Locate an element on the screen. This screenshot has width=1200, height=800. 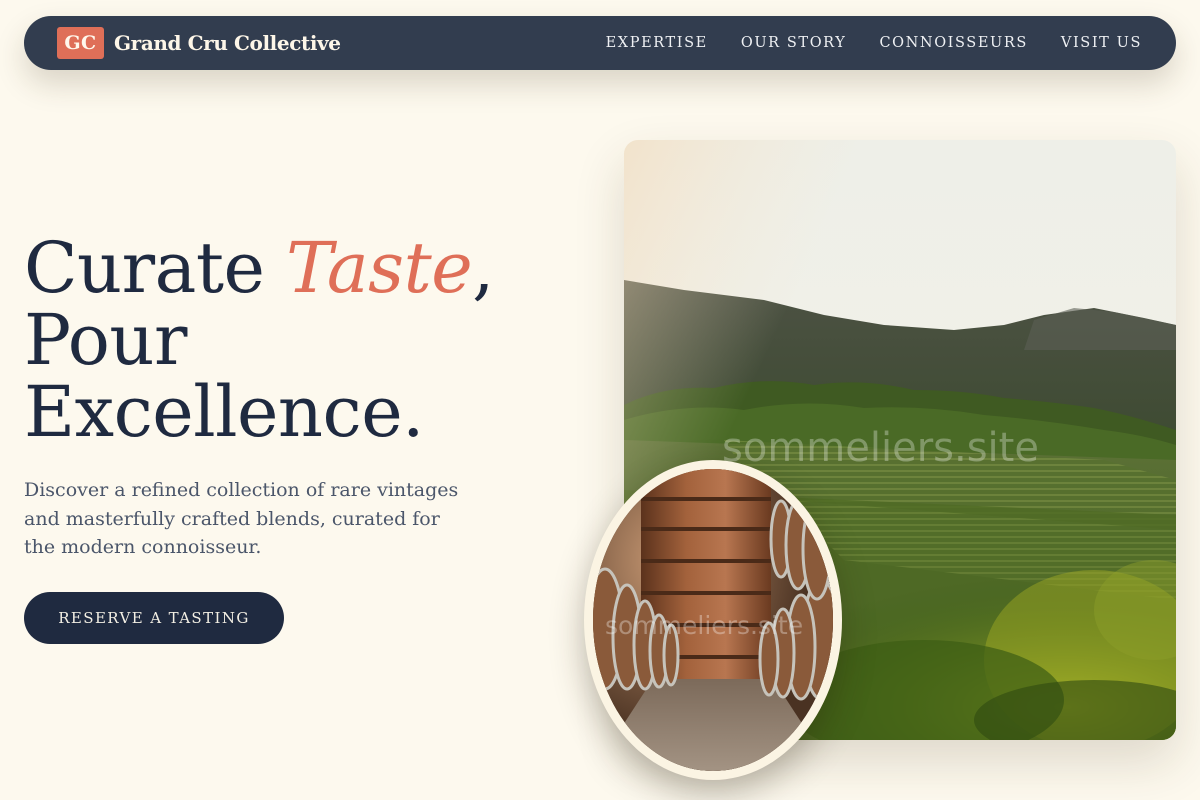
headline-text: Curate is located at coordinates (155, 268).